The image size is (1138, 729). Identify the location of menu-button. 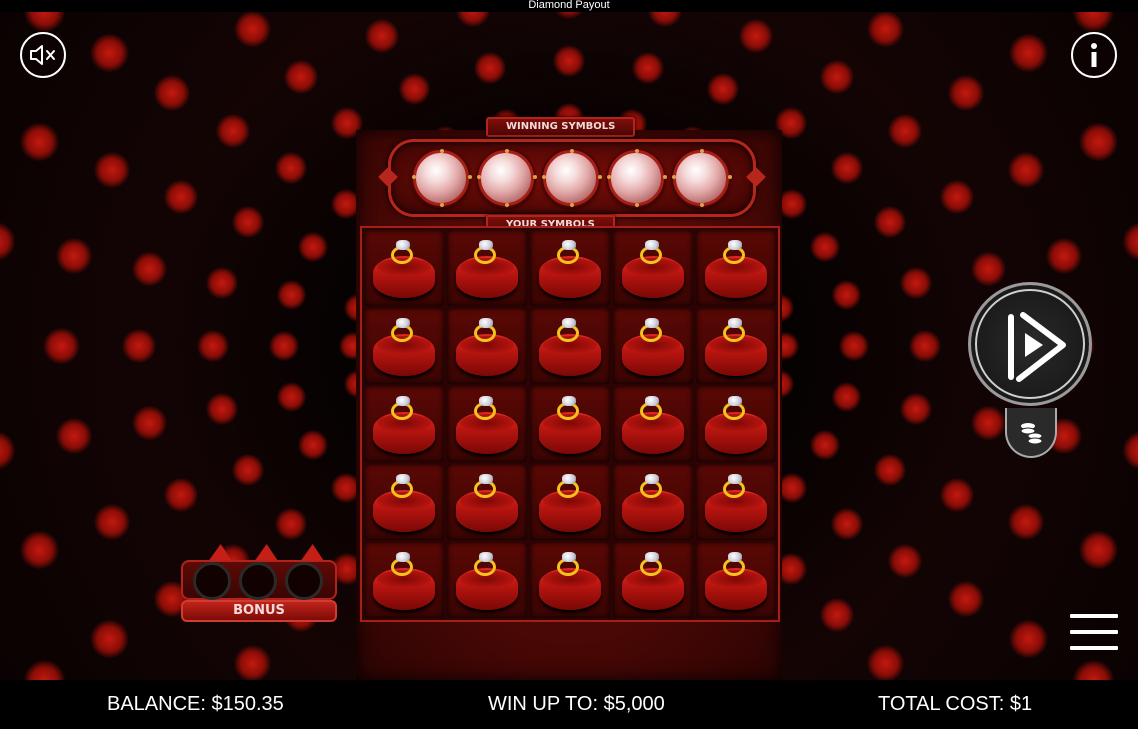
(1094, 632).